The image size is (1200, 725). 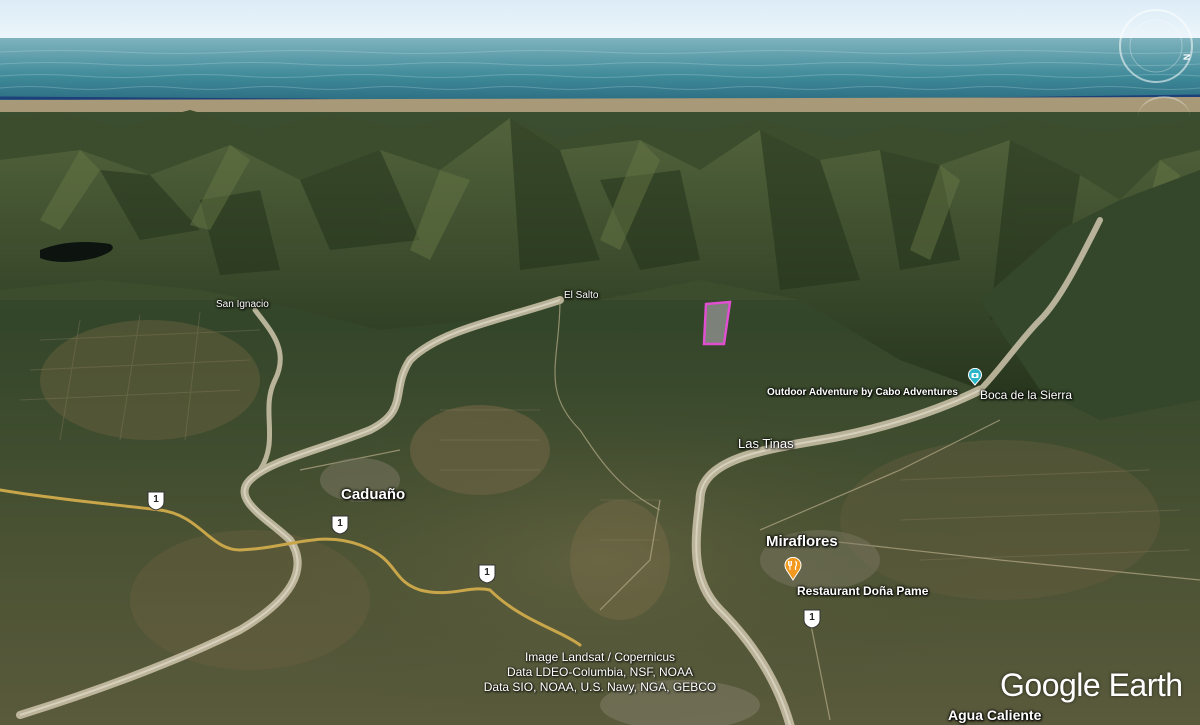 What do you see at coordinates (766, 443) in the screenshot?
I see `label-las-tinas: Las Tinas` at bounding box center [766, 443].